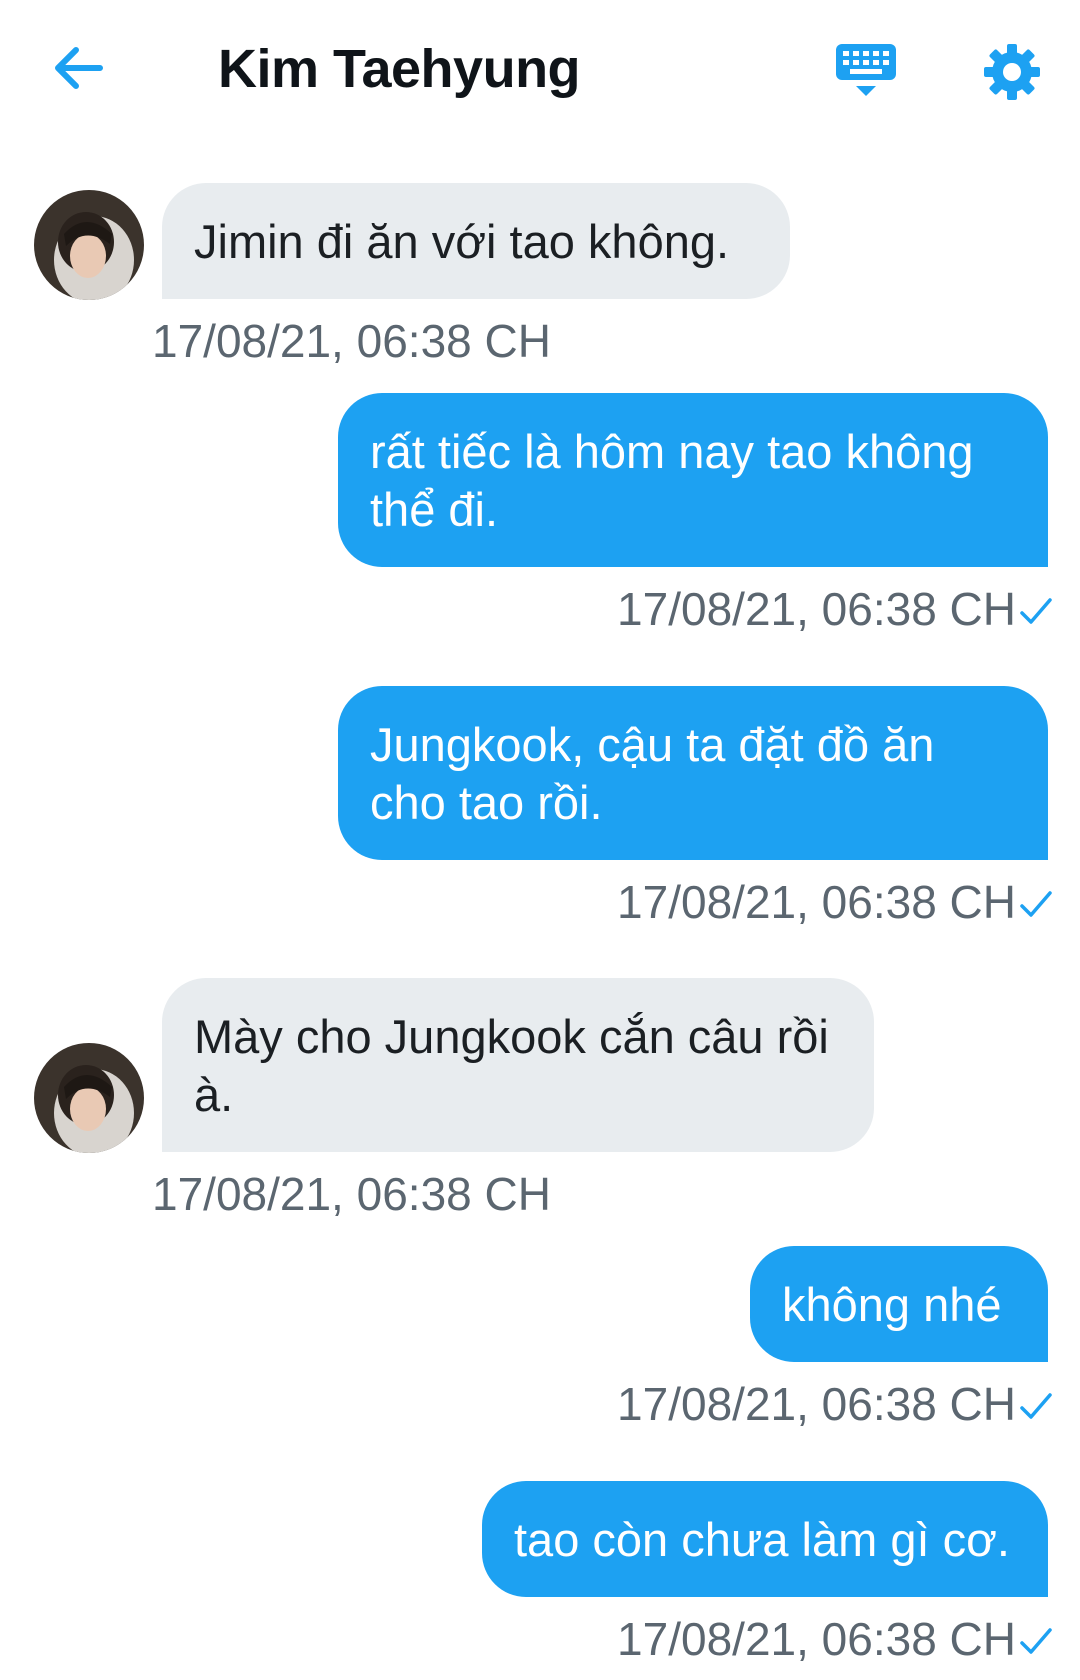  I want to click on message-bubble-outgoing: tao còn chưa làm gì cơ., so click(765, 1539).